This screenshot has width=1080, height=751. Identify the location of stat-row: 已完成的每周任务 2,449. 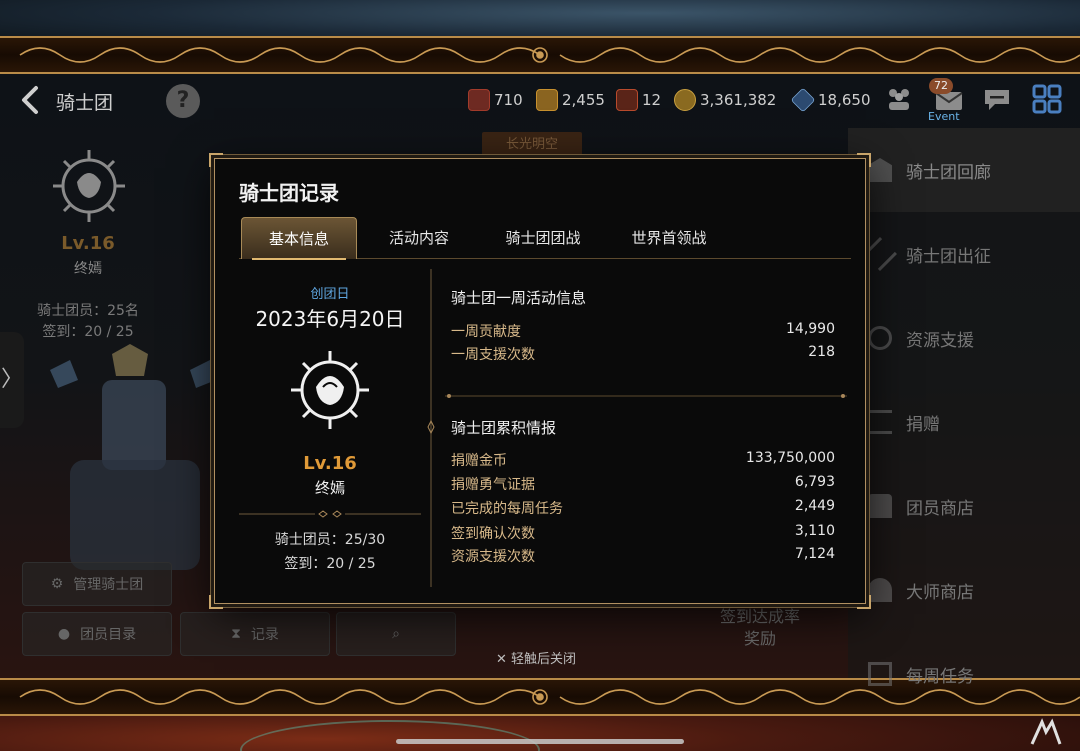
(643, 509).